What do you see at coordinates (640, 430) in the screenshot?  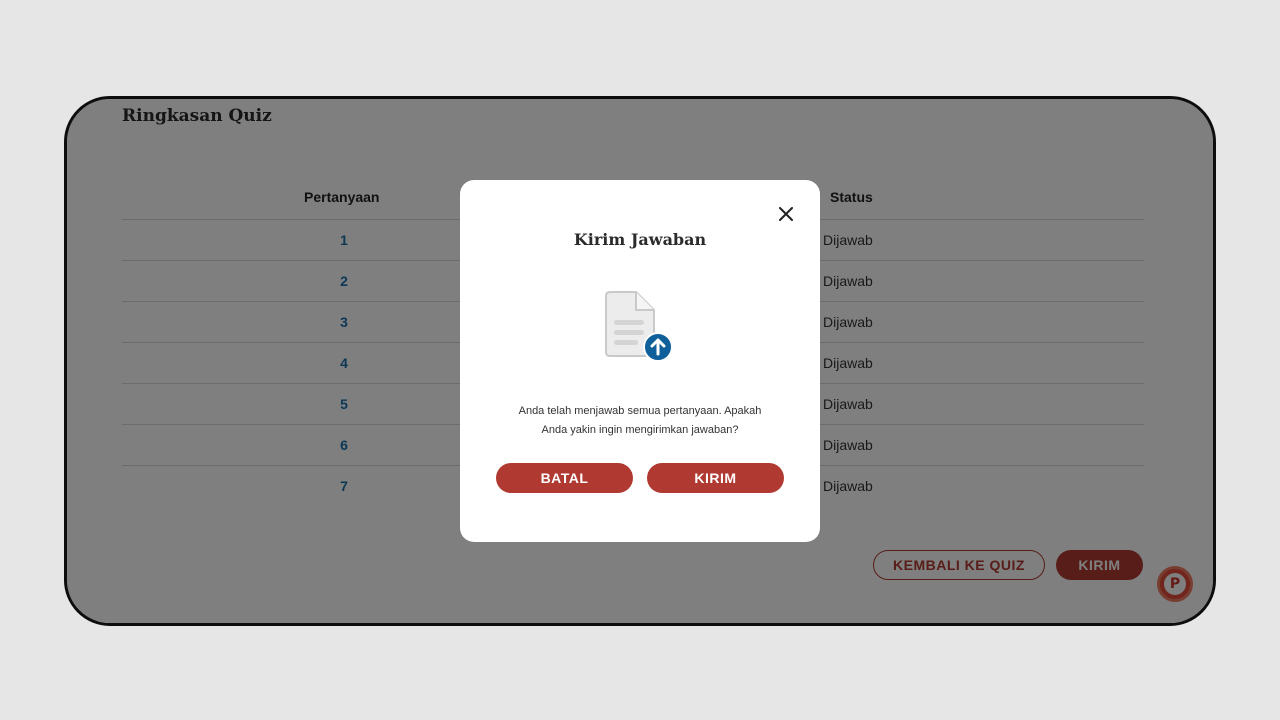 I see `dialog-message-line: Anda yakin ingin mengirimkan jawaban?` at bounding box center [640, 430].